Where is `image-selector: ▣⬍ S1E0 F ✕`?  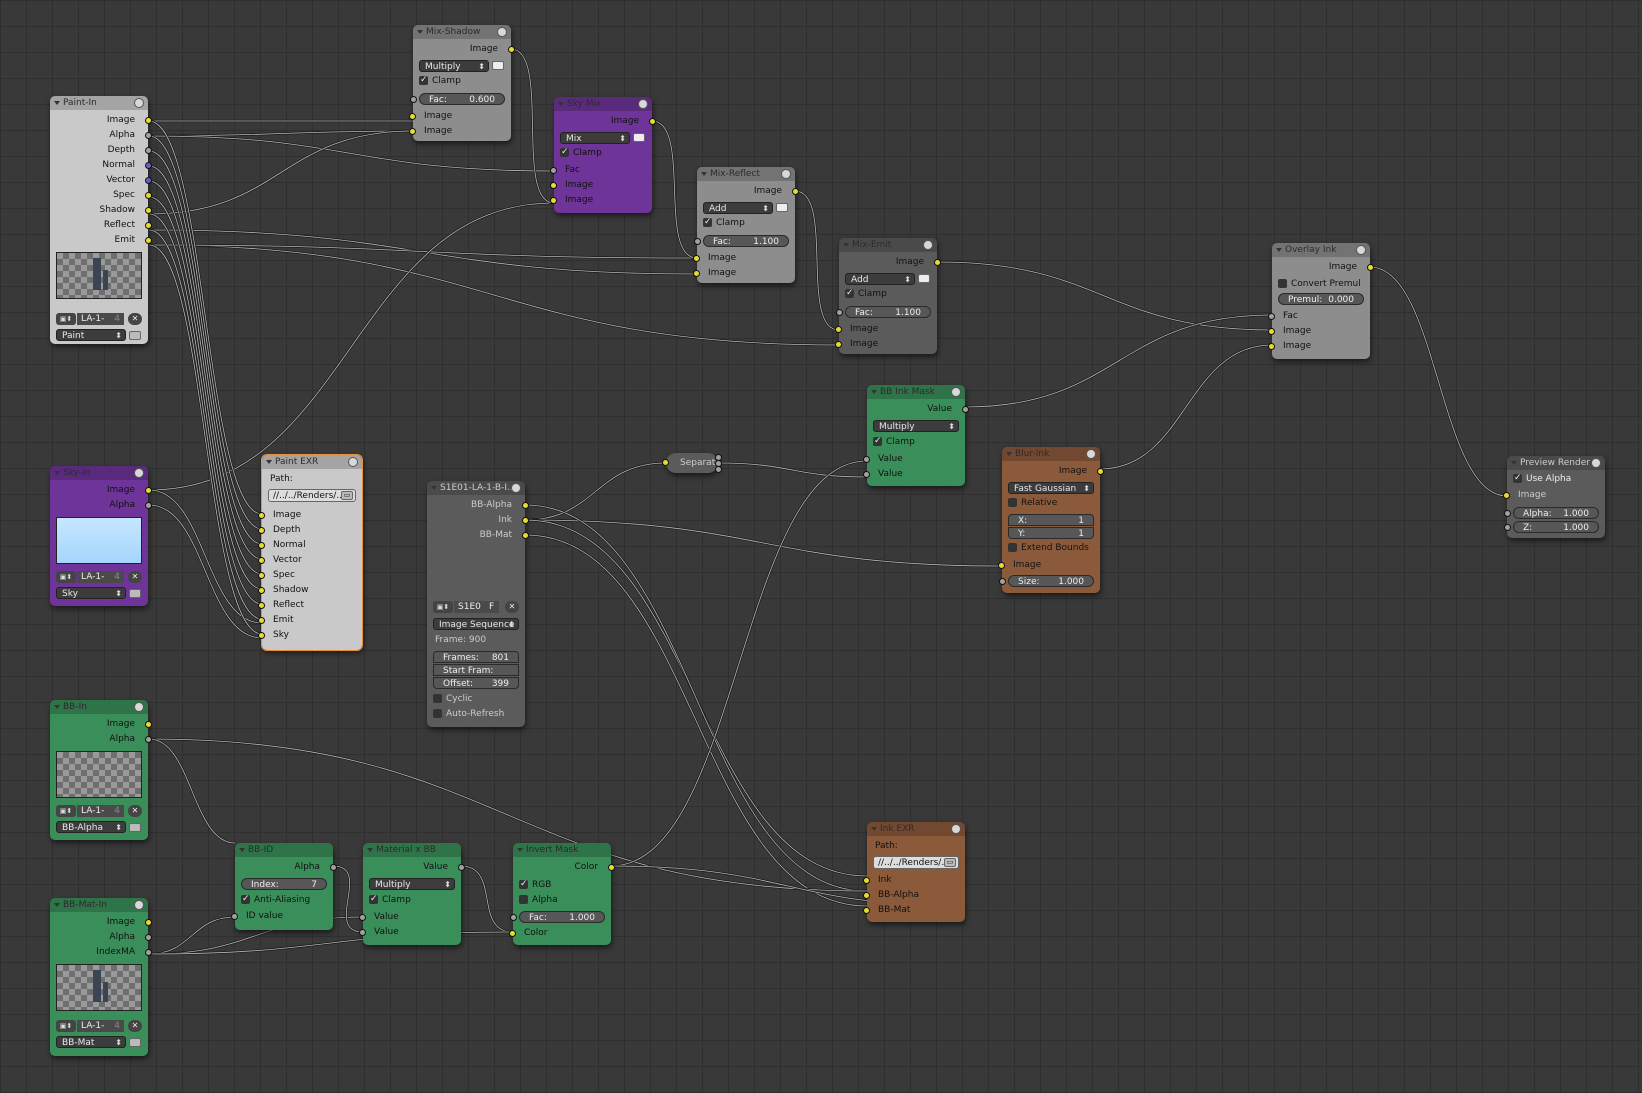 image-selector: ▣⬍ S1E0 F ✕ is located at coordinates (476, 607).